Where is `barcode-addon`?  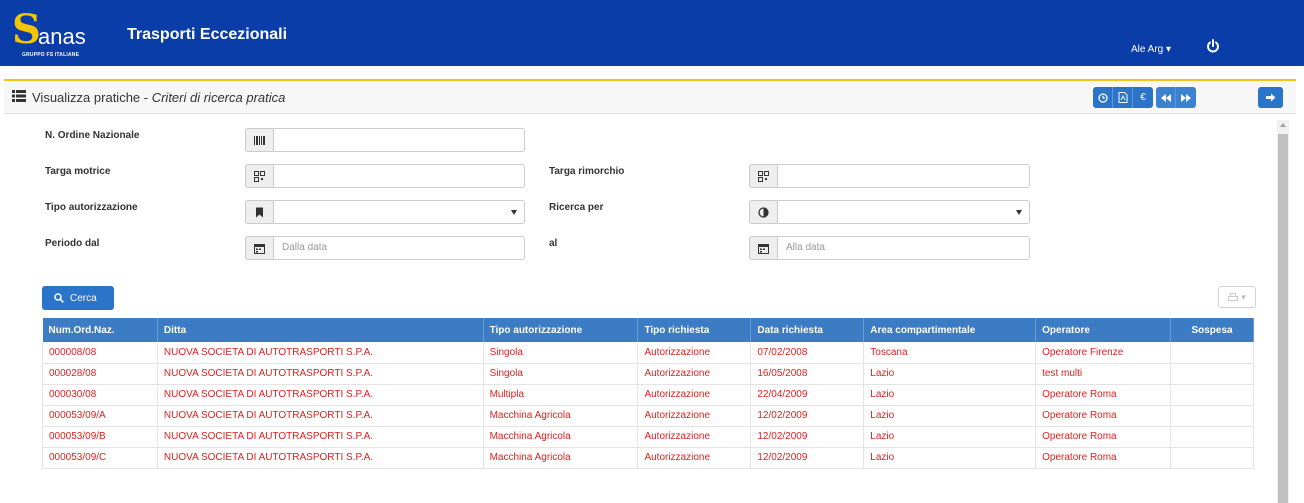
barcode-addon is located at coordinates (259, 140).